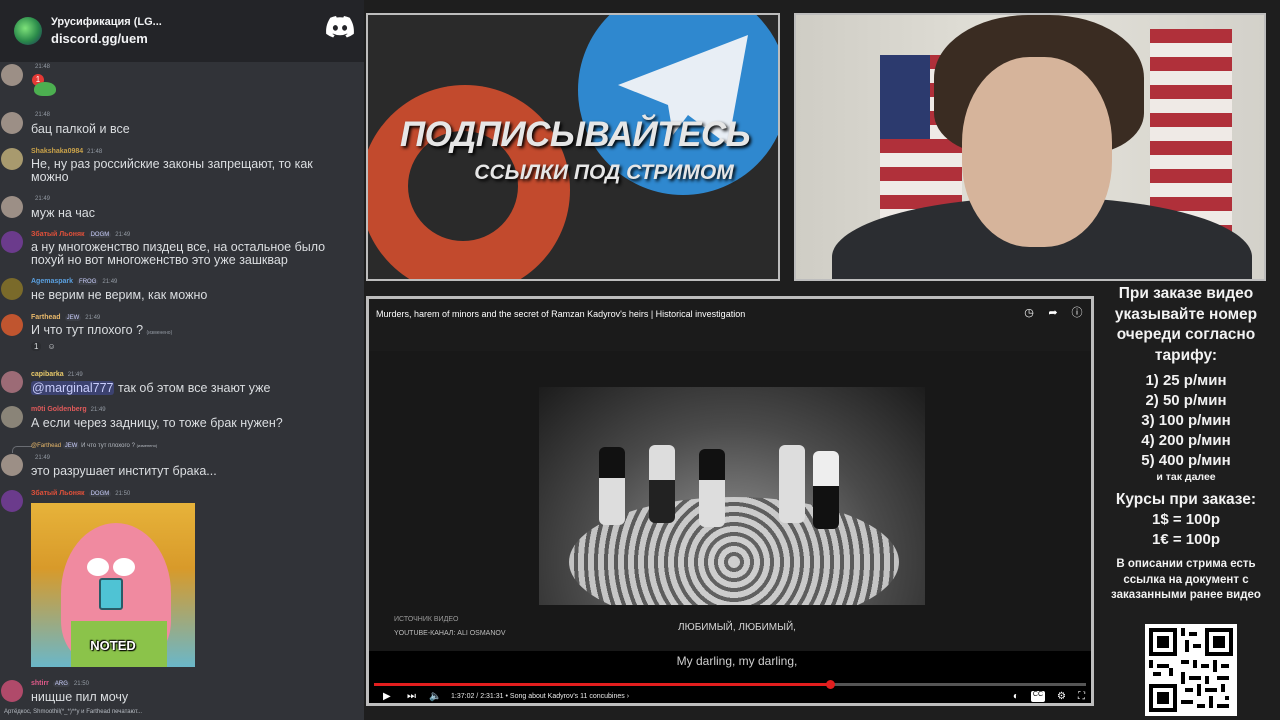  Describe the element at coordinates (737, 661) in the screenshot. I see `subtitle-en: My darling, my darling,` at that location.